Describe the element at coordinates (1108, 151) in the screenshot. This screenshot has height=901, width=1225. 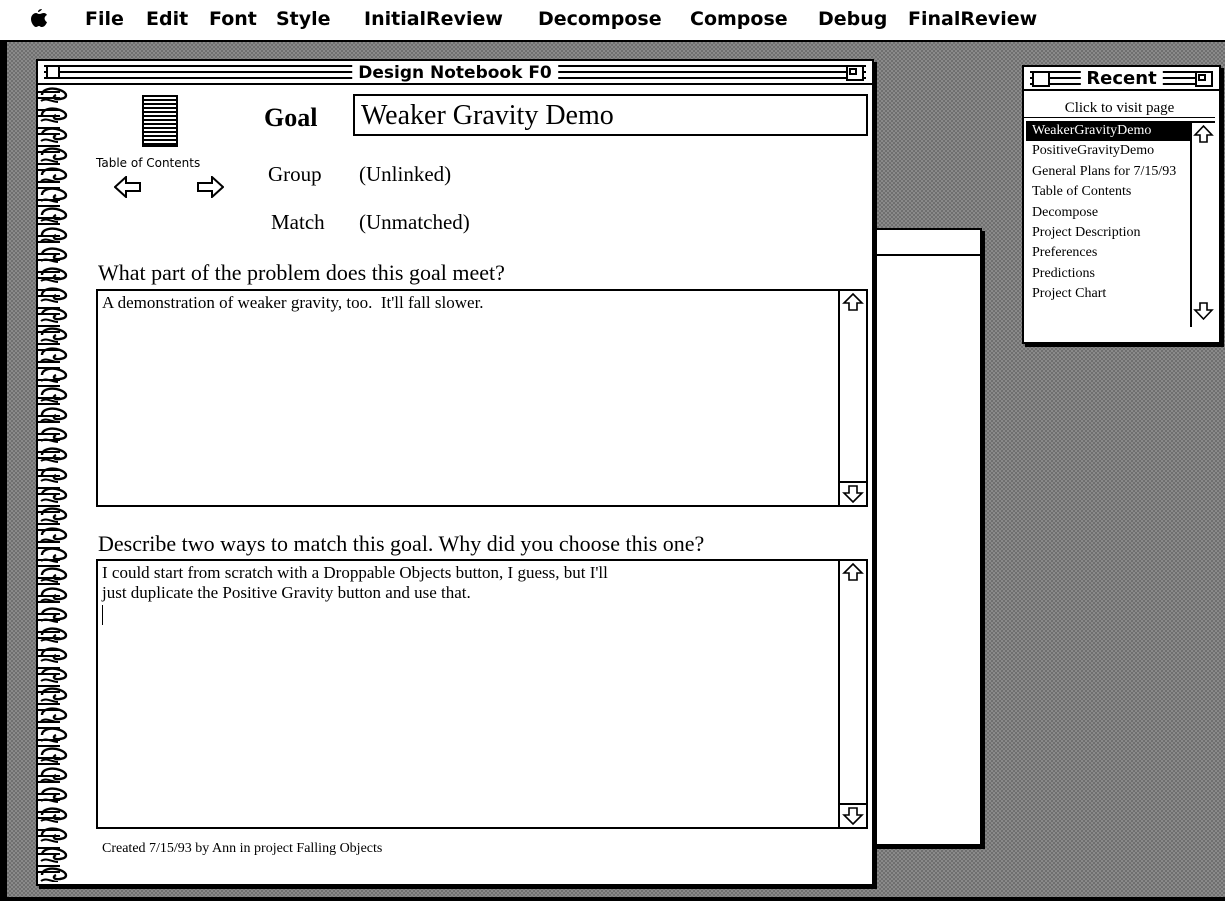
I see `recent-item-positive-gravity-demo: PositiveGravityDemo` at that location.